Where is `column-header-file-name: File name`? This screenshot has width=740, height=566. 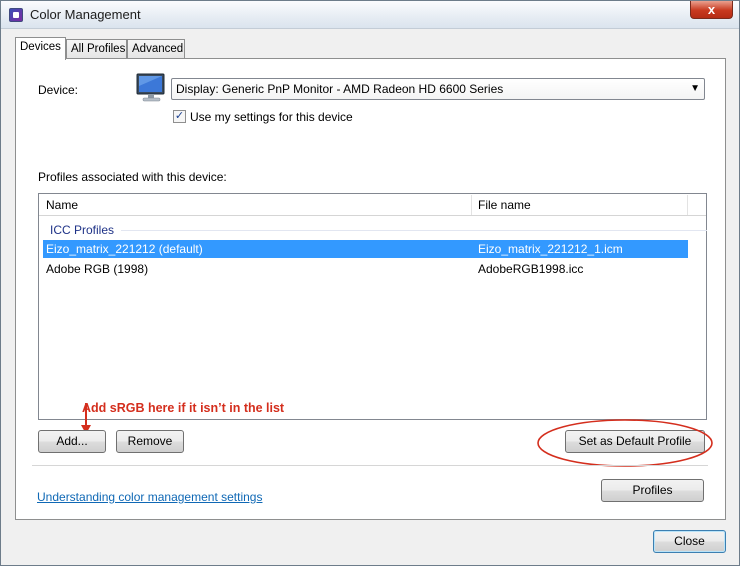
column-header-file-name: File name is located at coordinates (504, 205).